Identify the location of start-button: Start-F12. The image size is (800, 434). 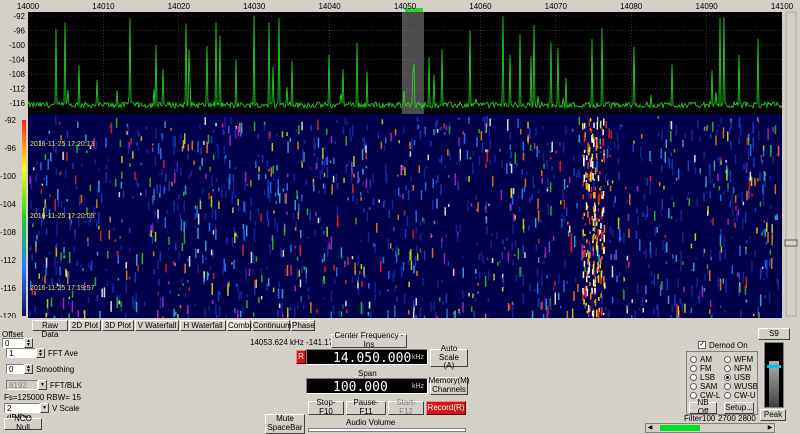
(406, 407).